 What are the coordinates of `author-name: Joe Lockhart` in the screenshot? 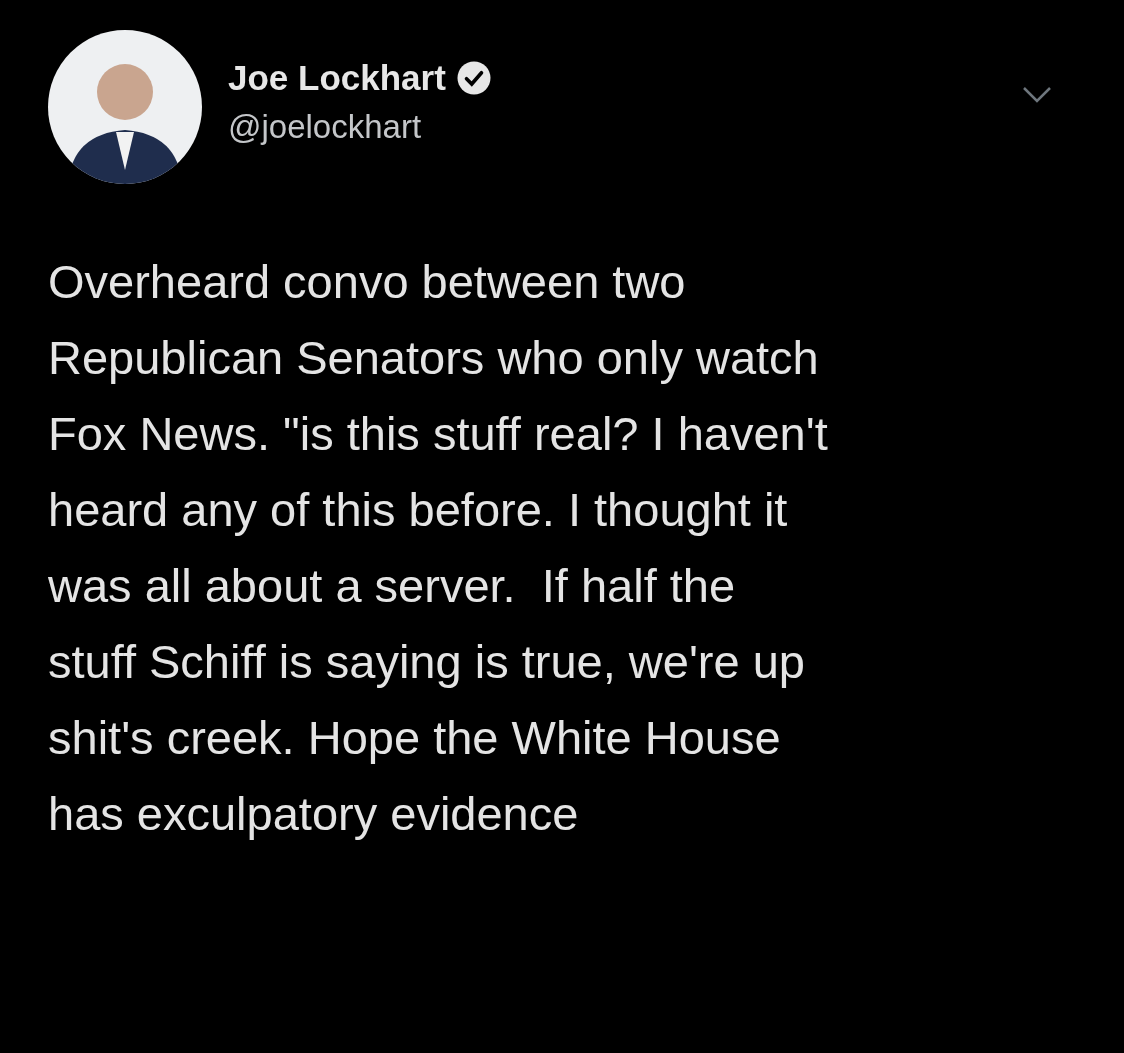 It's located at (337, 78).